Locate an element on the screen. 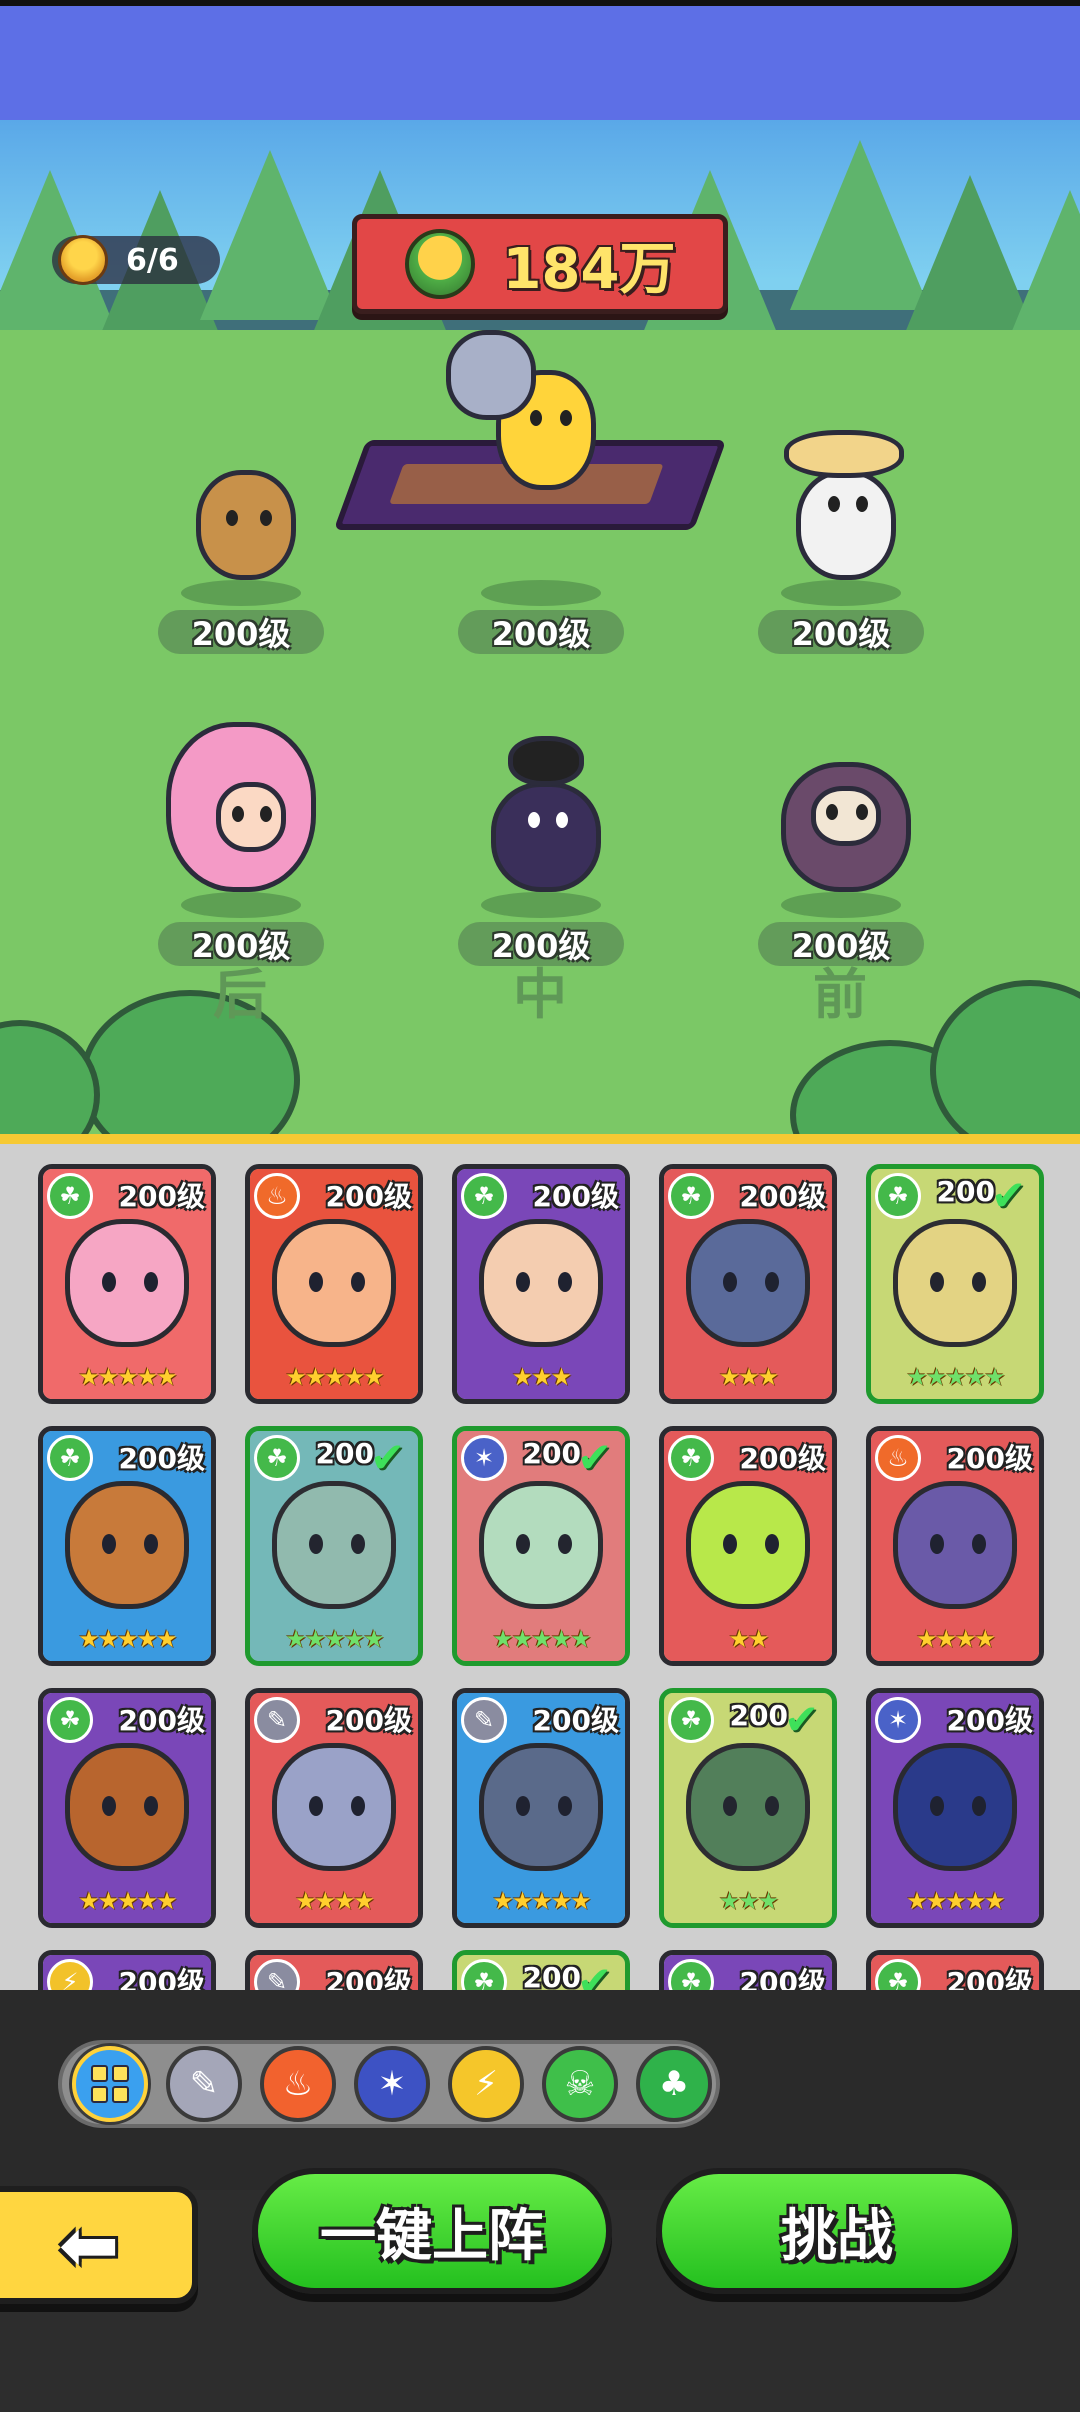 The height and width of the screenshot is (2412, 1080). formation-slot-back-bottom: 200级 is located at coordinates (241, 844).